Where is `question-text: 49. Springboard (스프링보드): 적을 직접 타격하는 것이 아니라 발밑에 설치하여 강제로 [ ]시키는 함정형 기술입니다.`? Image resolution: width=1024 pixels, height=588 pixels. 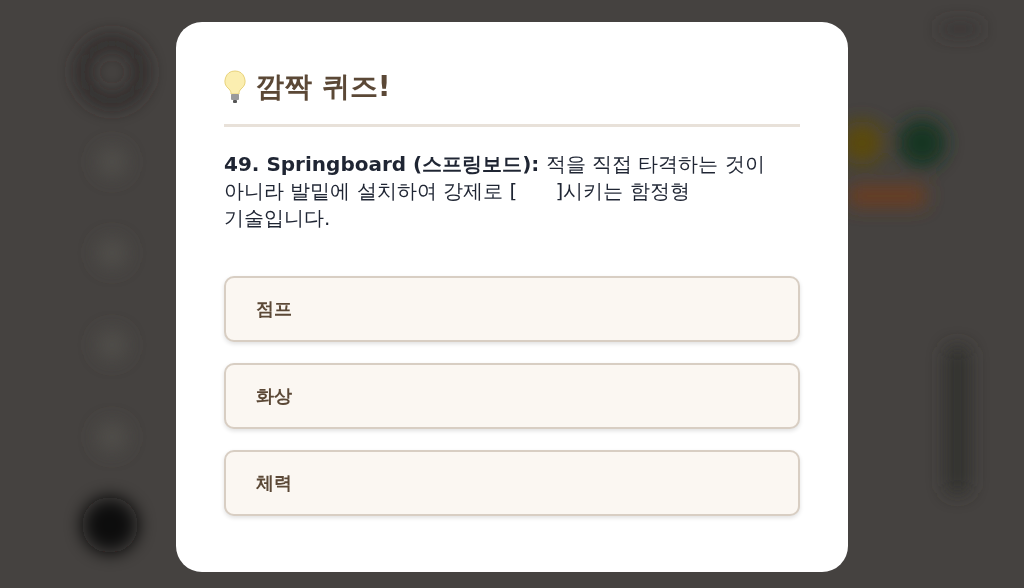 question-text: 49. Springboard (스프링보드): 적을 직접 타격하는 것이 아니라 발밑에 설치하여 강제로 [ ]시키는 함정형 기술입니다. is located at coordinates (495, 191).